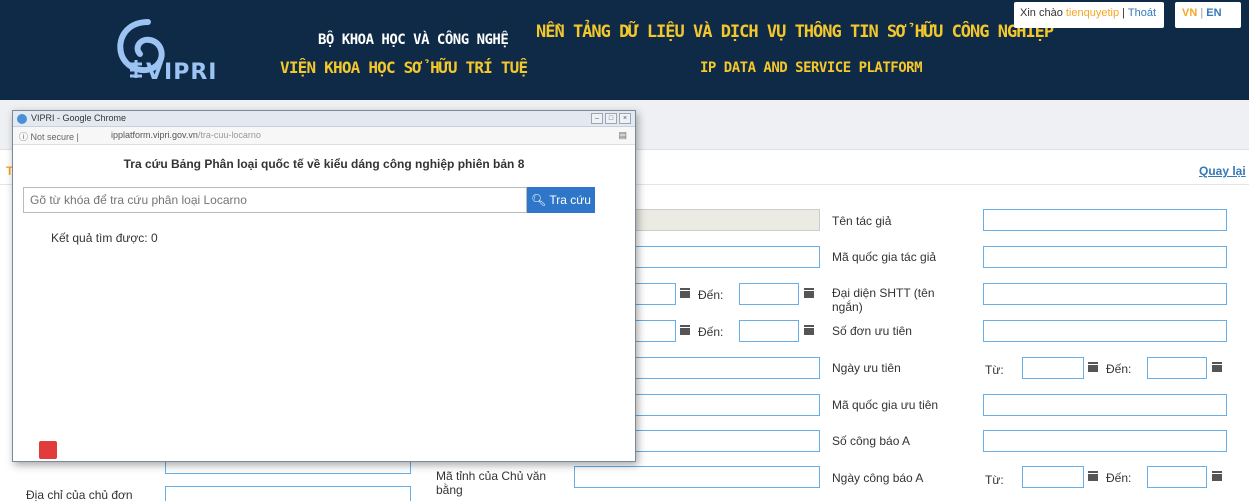 This screenshot has height=501, width=1249. I want to click on result-count: Kết quả tìm được: 0, so click(104, 238).